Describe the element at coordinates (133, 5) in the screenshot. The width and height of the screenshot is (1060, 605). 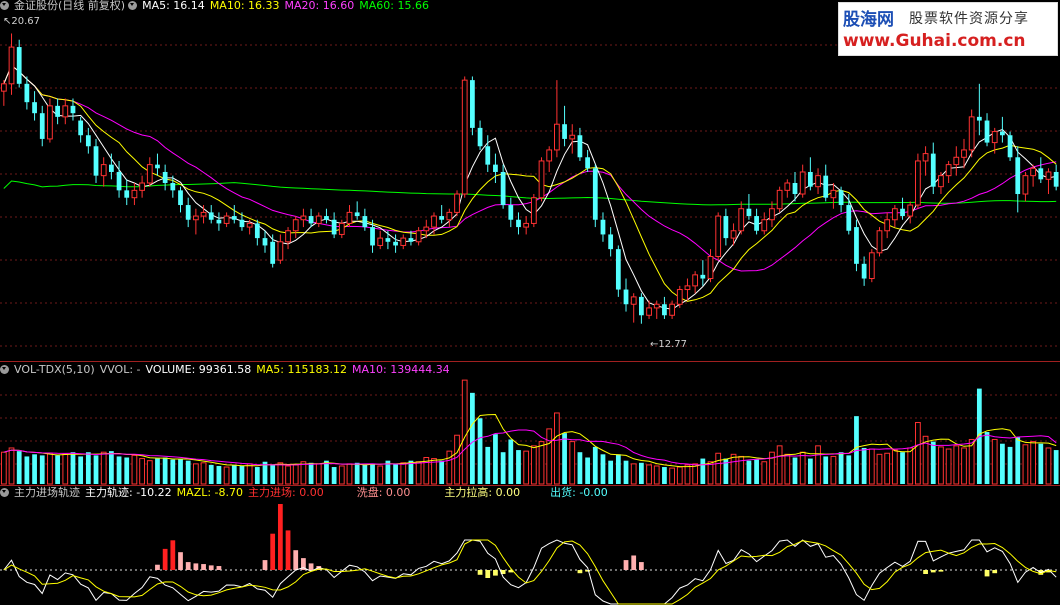
I see `ma-menu-icon` at that location.